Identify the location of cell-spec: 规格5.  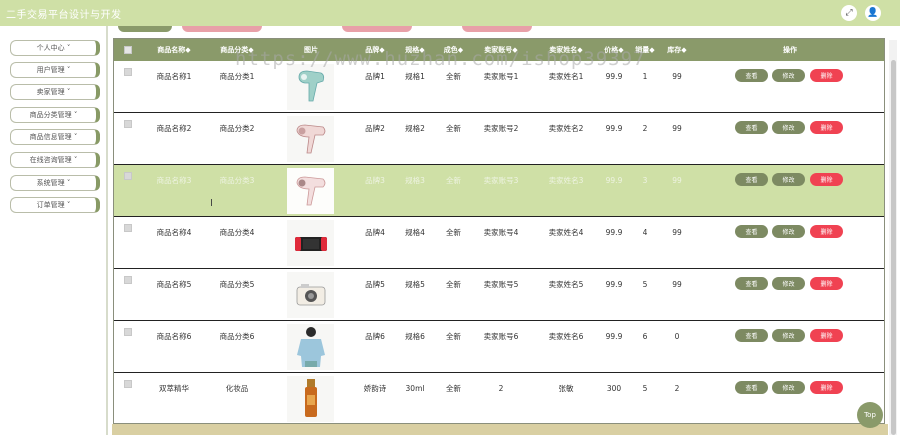
(415, 284).